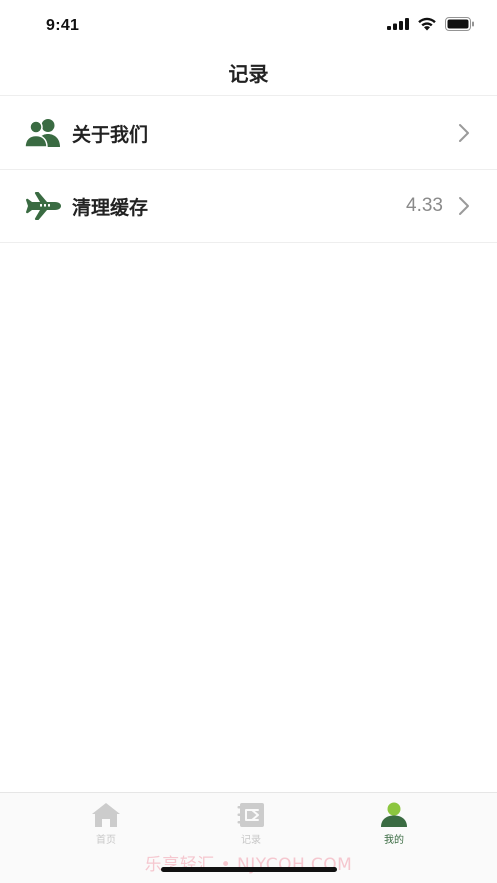 This screenshot has width=497, height=883. I want to click on status-bar: 9:41, so click(248, 25).